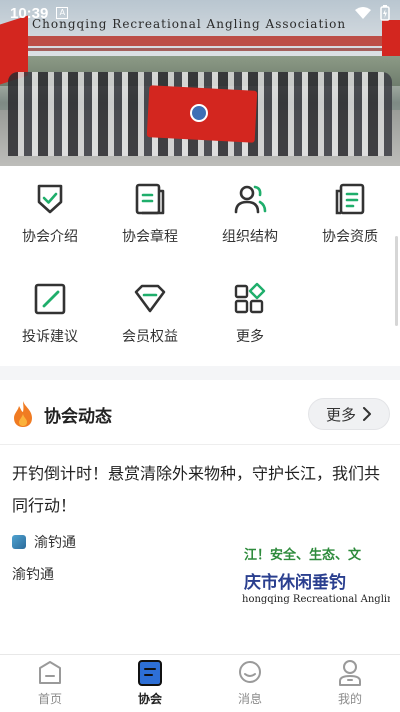  I want to click on nav-association: 协会, so click(150, 683).